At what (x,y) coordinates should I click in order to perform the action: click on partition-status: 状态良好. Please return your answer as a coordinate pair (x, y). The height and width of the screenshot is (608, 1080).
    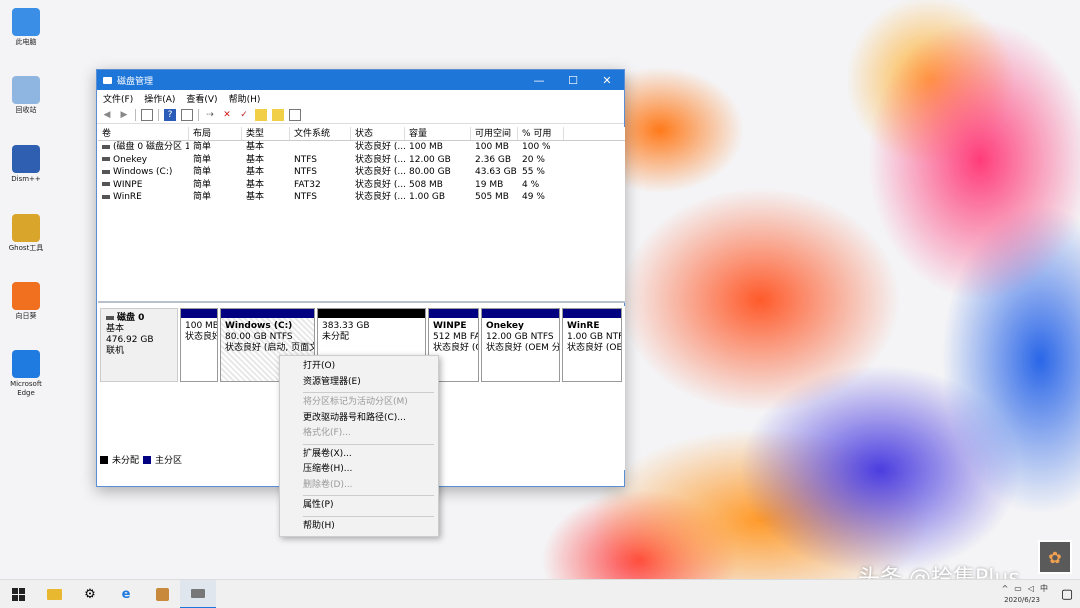
    Looking at the image, I should click on (201, 337).